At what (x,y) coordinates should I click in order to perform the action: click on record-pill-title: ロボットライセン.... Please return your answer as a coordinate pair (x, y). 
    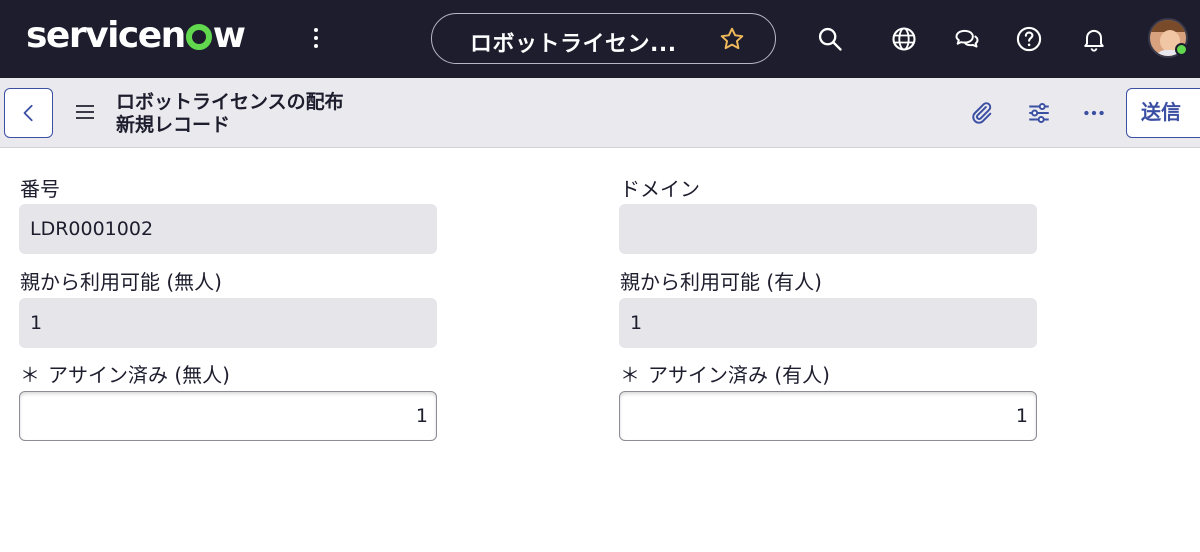
    Looking at the image, I should click on (573, 44).